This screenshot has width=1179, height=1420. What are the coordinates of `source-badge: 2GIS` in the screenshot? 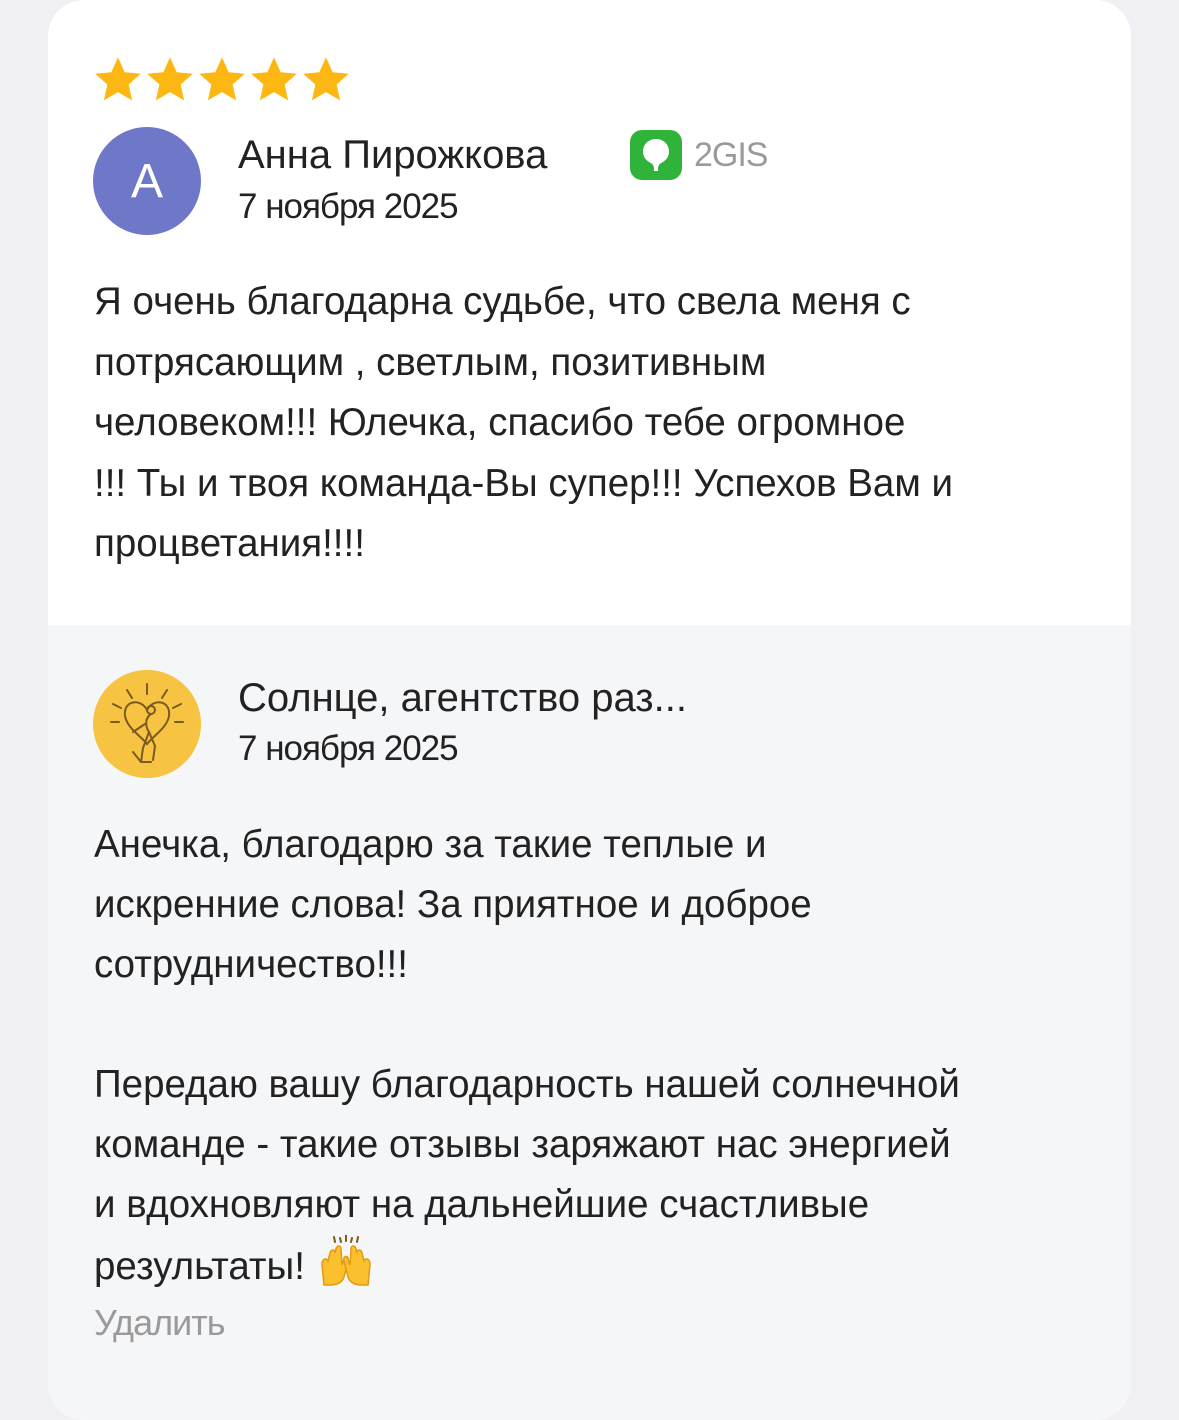 It's located at (699, 155).